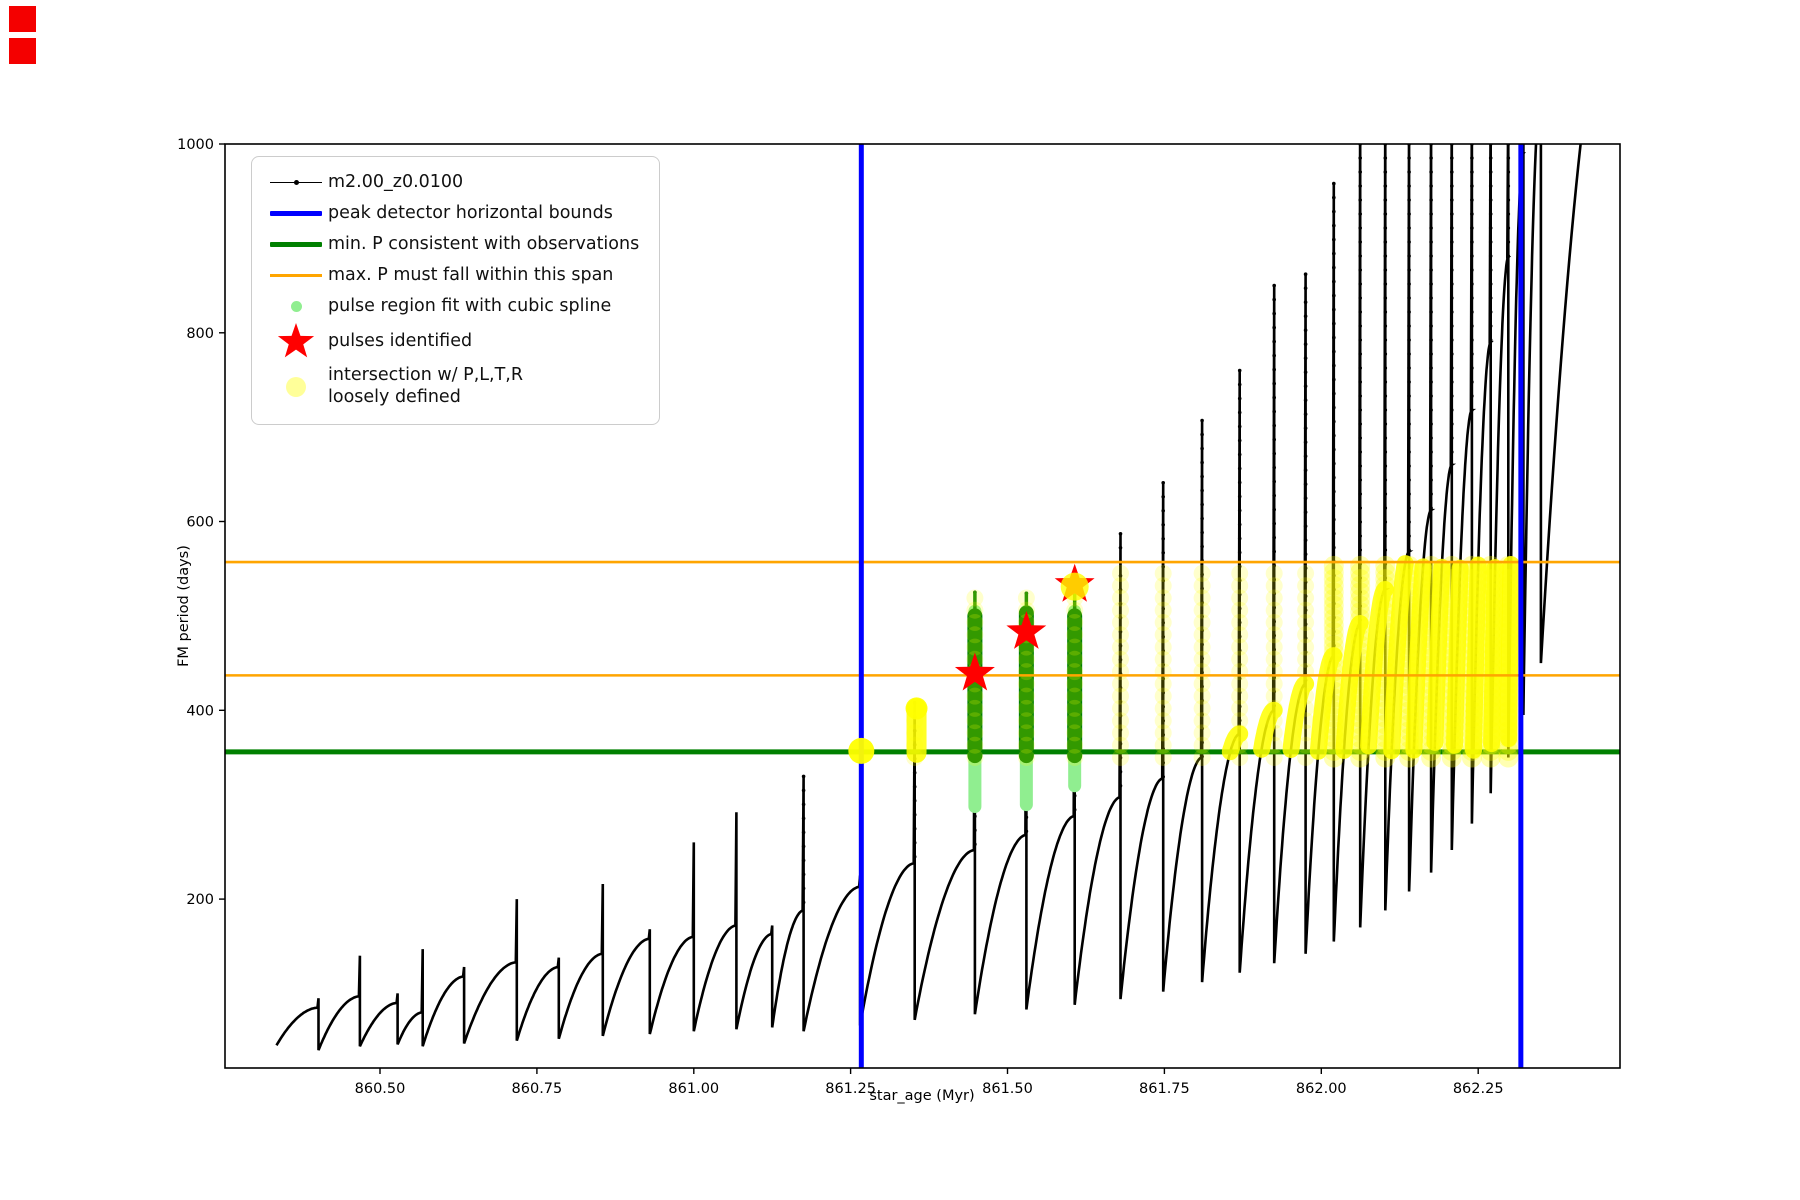  What do you see at coordinates (471, 274) in the screenshot?
I see `legend-label: max. P must fall within this span` at bounding box center [471, 274].